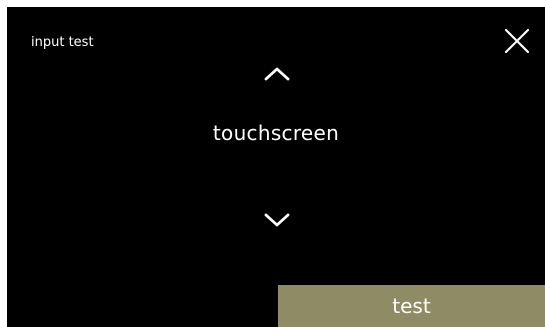  I want to click on previous-option-button, so click(277, 73).